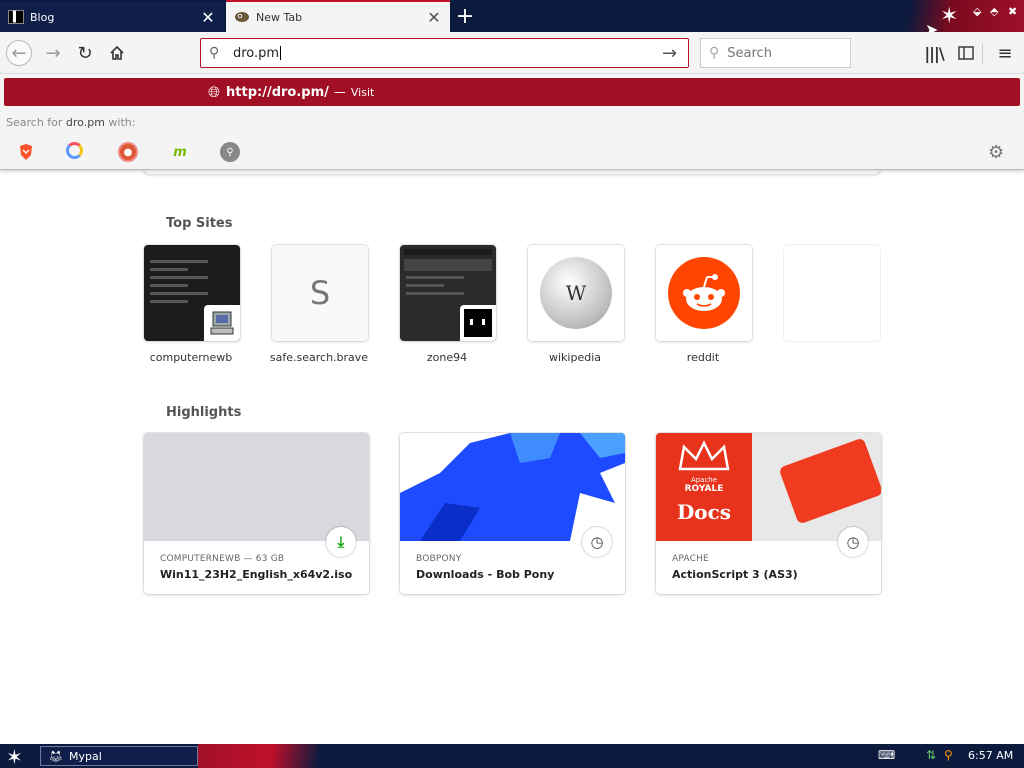 This screenshot has width=1024, height=768. What do you see at coordinates (931, 755) in the screenshot?
I see `network-icon: ⇅` at bounding box center [931, 755].